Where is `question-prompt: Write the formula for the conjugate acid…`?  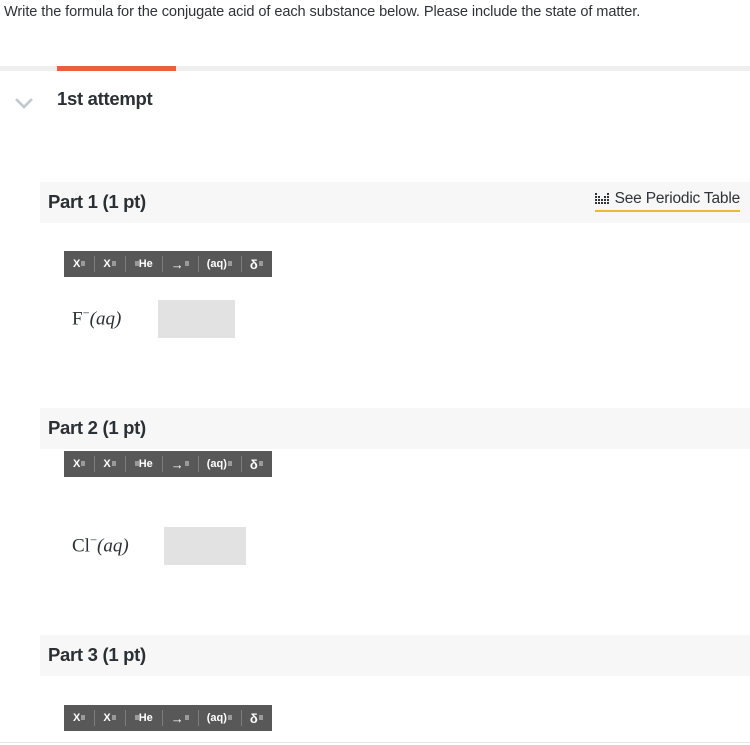
question-prompt: Write the formula for the conjugate acid… is located at coordinates (322, 12).